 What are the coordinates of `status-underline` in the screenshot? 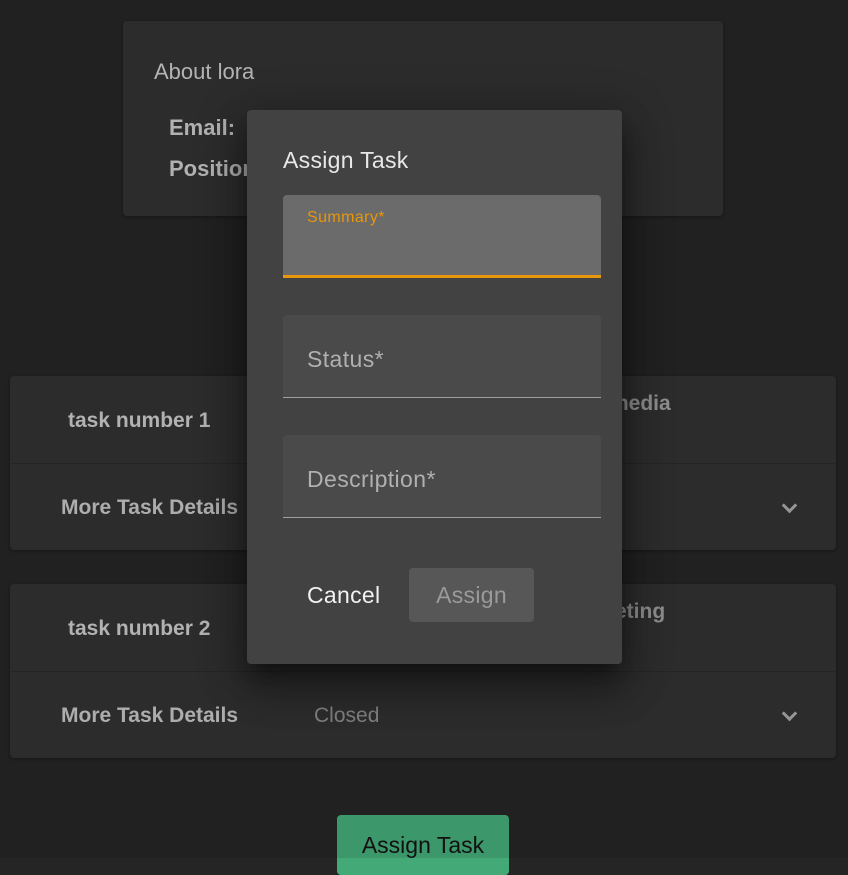 It's located at (442, 397).